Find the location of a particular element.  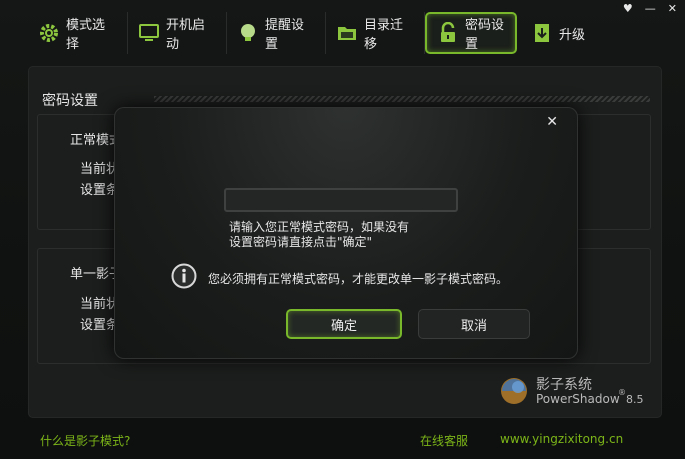

hint-line-2: 设置密码请直接点击"确定" is located at coordinates (301, 242).